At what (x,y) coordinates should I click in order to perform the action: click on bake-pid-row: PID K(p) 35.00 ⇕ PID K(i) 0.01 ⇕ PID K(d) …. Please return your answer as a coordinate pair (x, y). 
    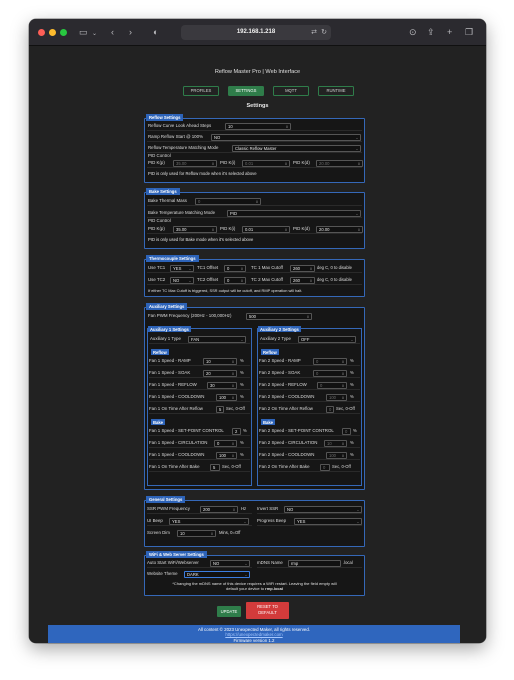
    Looking at the image, I should click on (255, 229).